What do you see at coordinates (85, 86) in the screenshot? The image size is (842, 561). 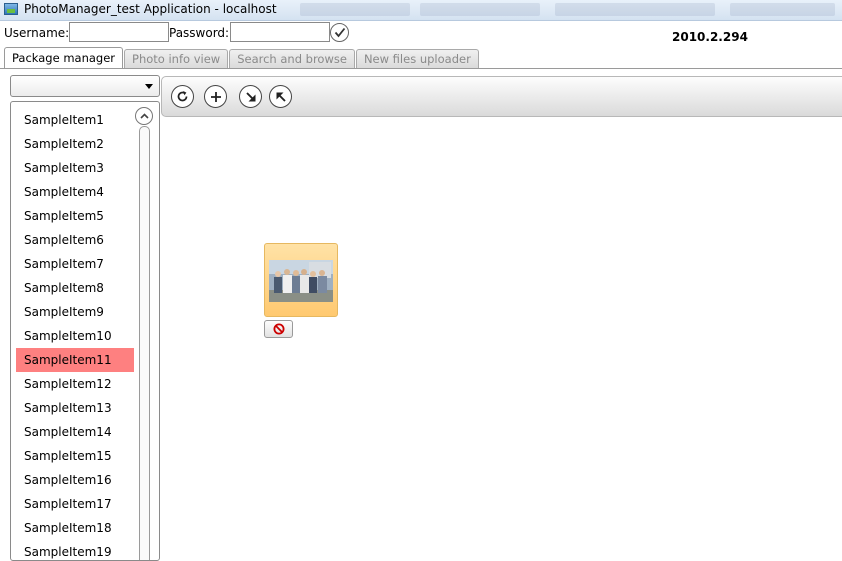 I see `package-select` at bounding box center [85, 86].